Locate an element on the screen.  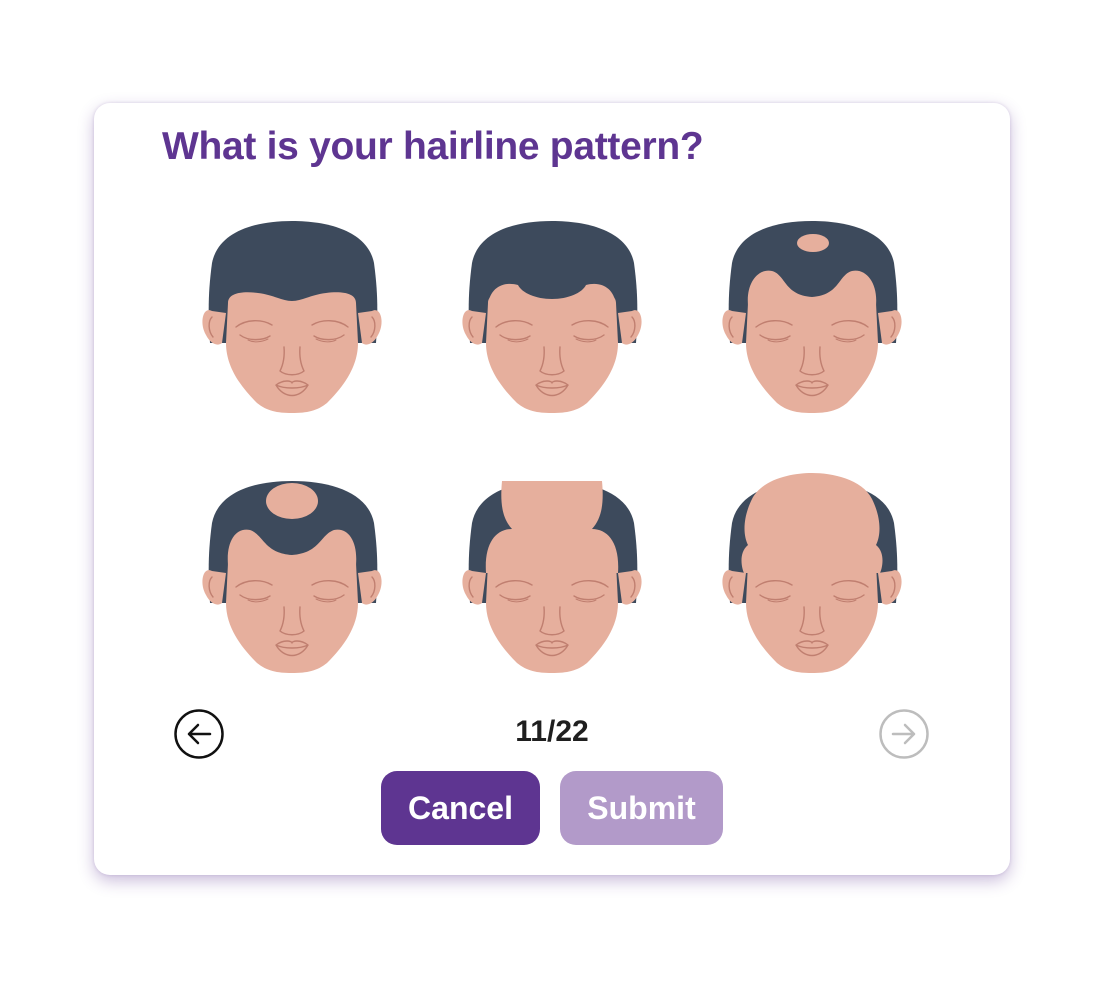
previous-button is located at coordinates (199, 734).